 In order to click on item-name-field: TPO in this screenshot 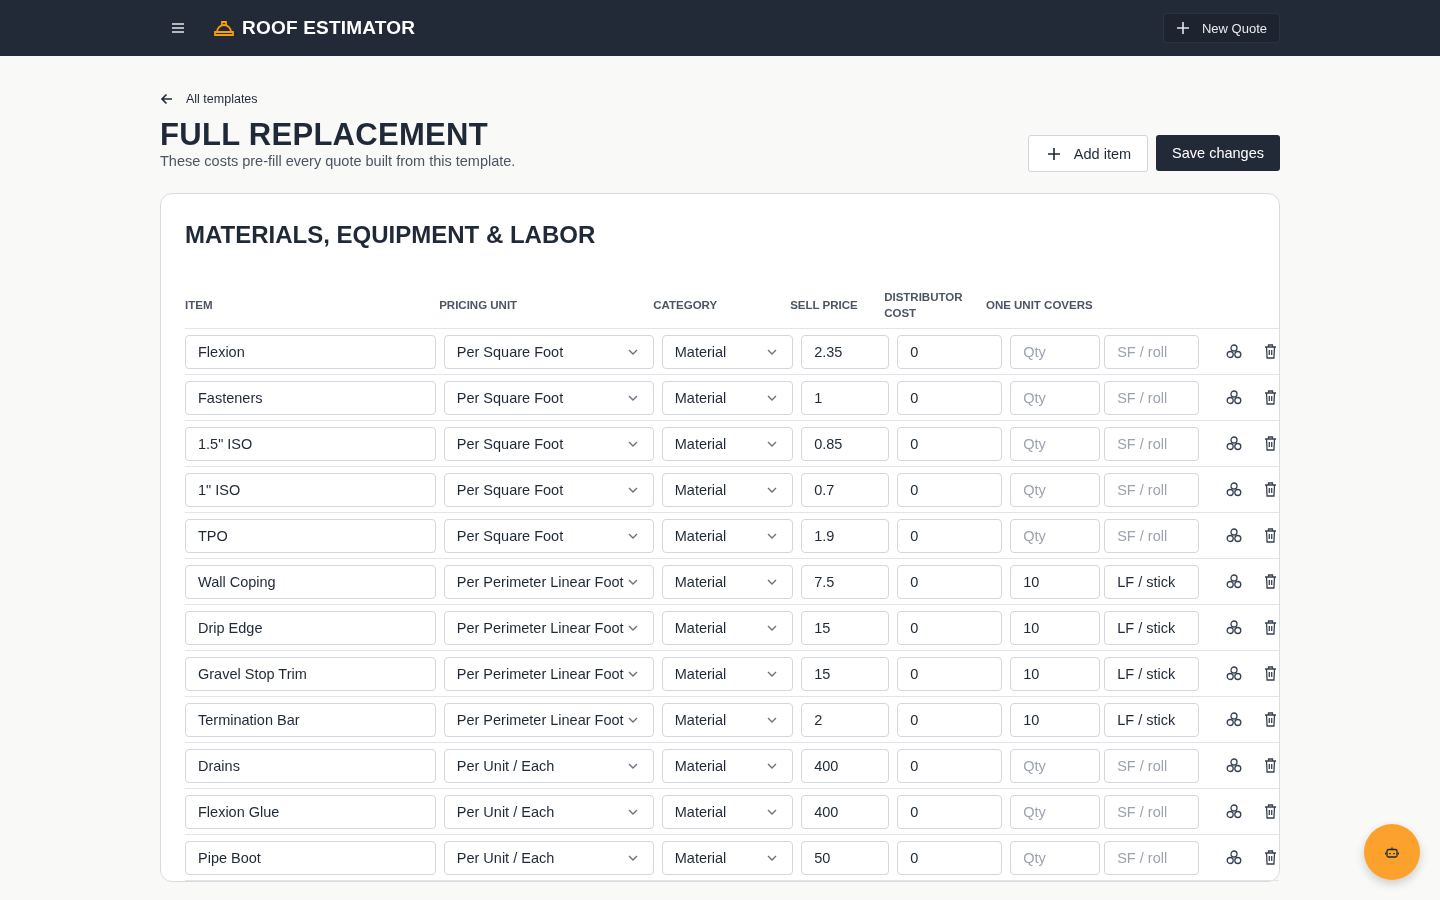, I will do `click(310, 535)`.